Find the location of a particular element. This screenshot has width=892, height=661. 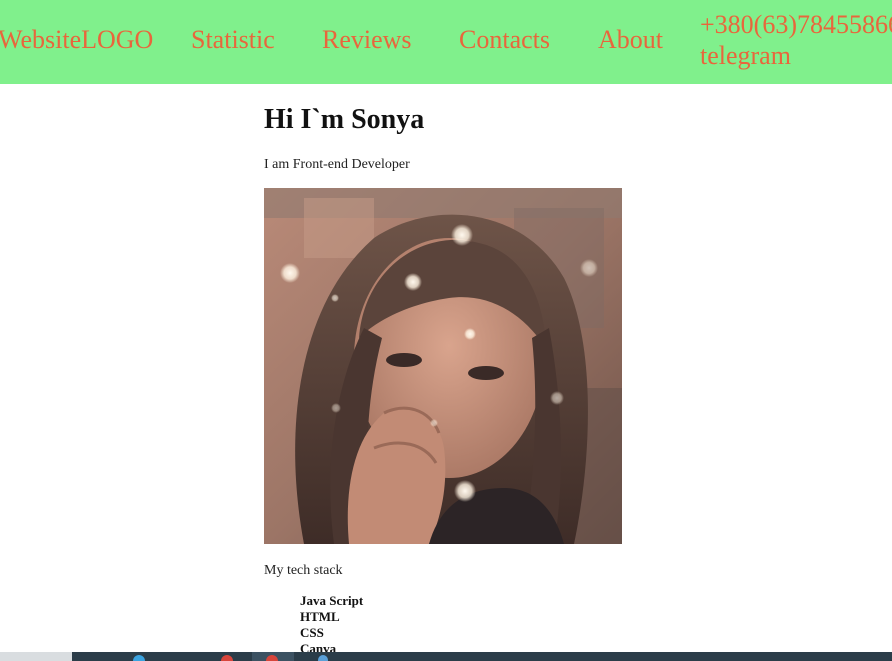

tech-stack-item: CSS is located at coordinates (312, 632).